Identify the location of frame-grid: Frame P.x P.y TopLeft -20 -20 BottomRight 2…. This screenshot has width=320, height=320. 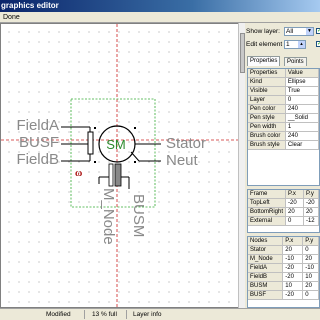
(283, 211).